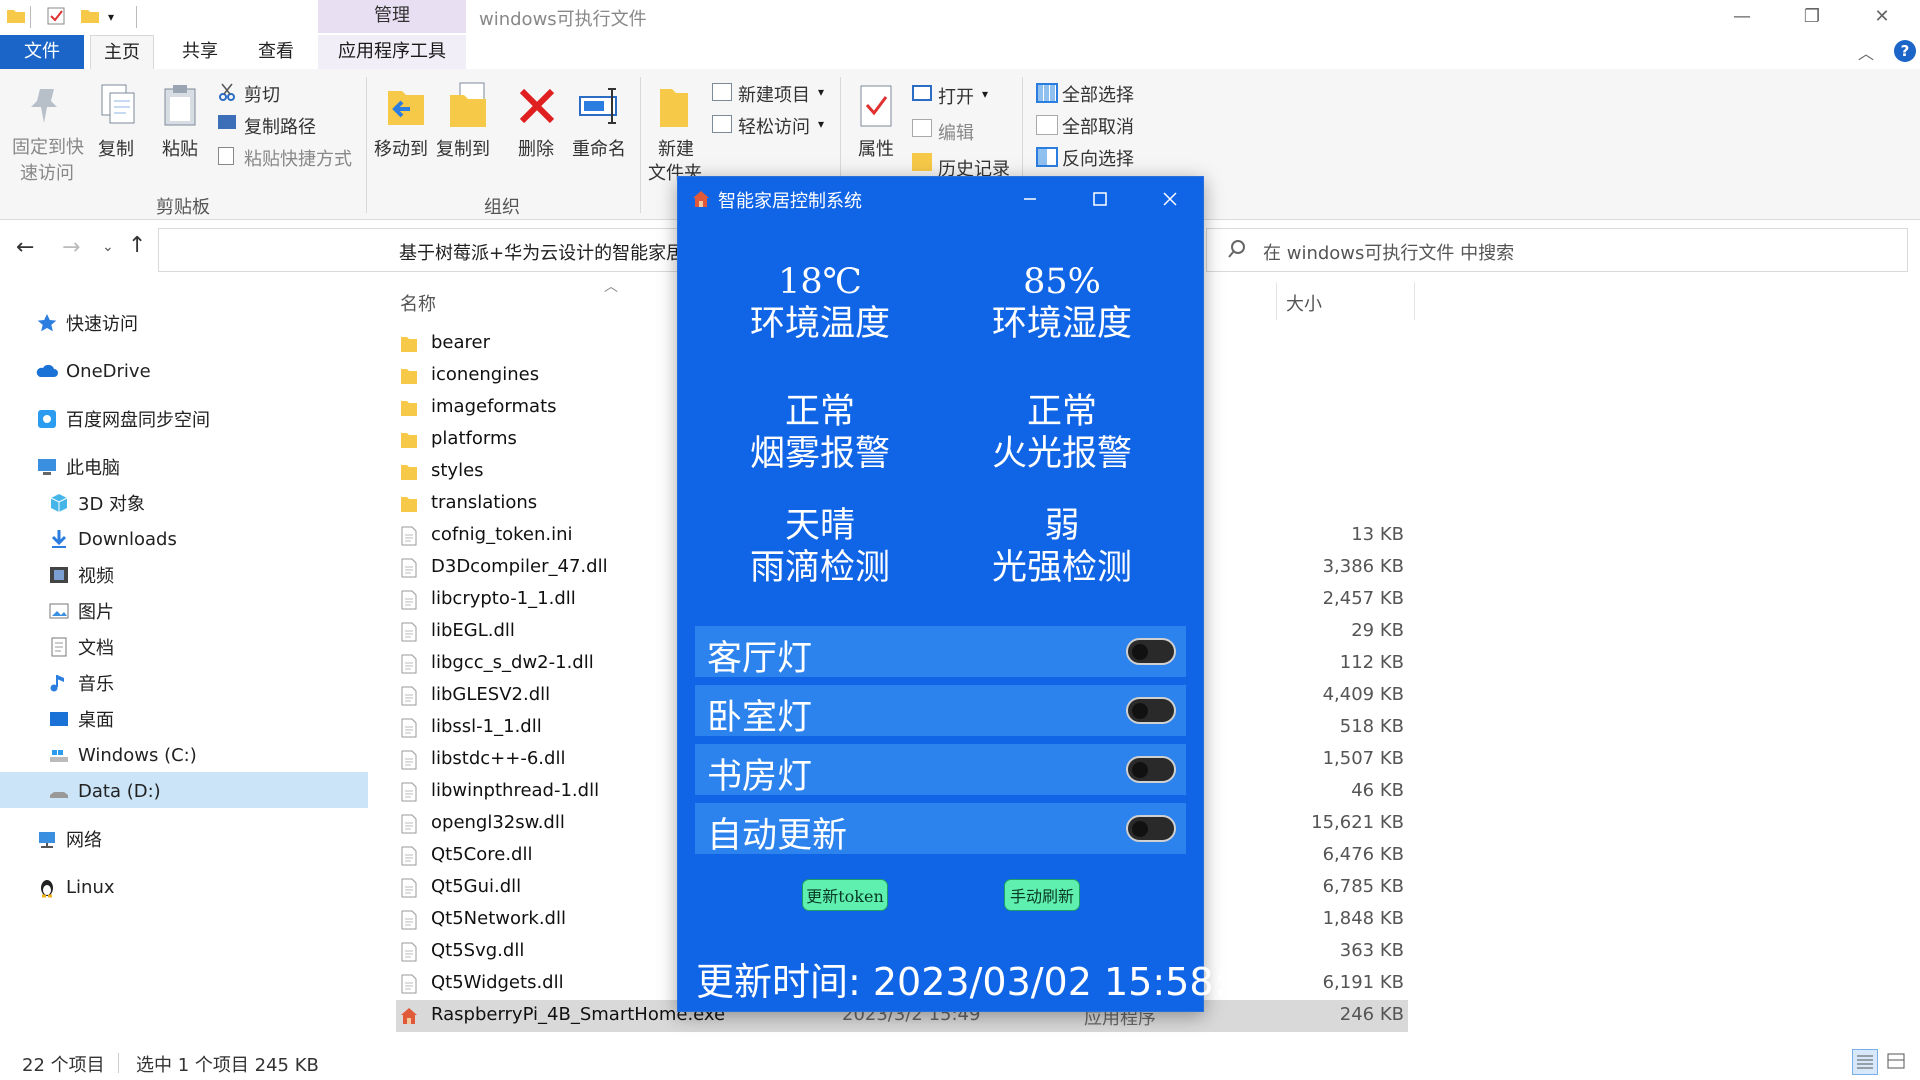 The height and width of the screenshot is (1080, 1920). I want to click on select-none-button: 全部取消, so click(1098, 126).